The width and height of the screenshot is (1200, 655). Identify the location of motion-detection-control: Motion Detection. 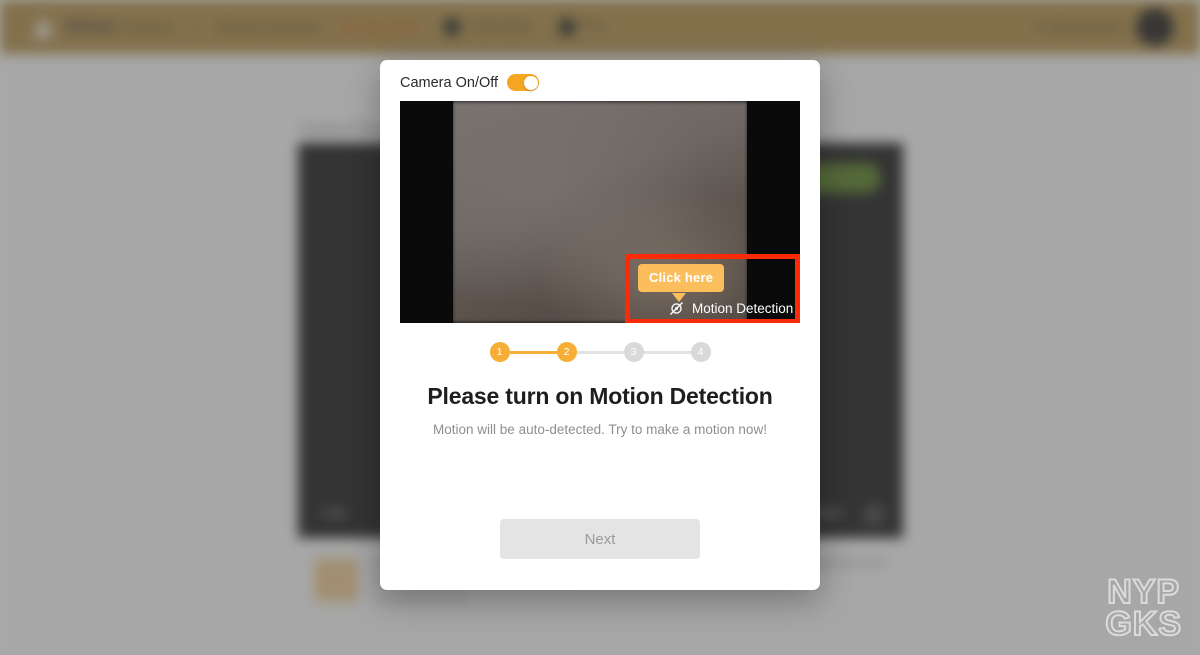
(730, 308).